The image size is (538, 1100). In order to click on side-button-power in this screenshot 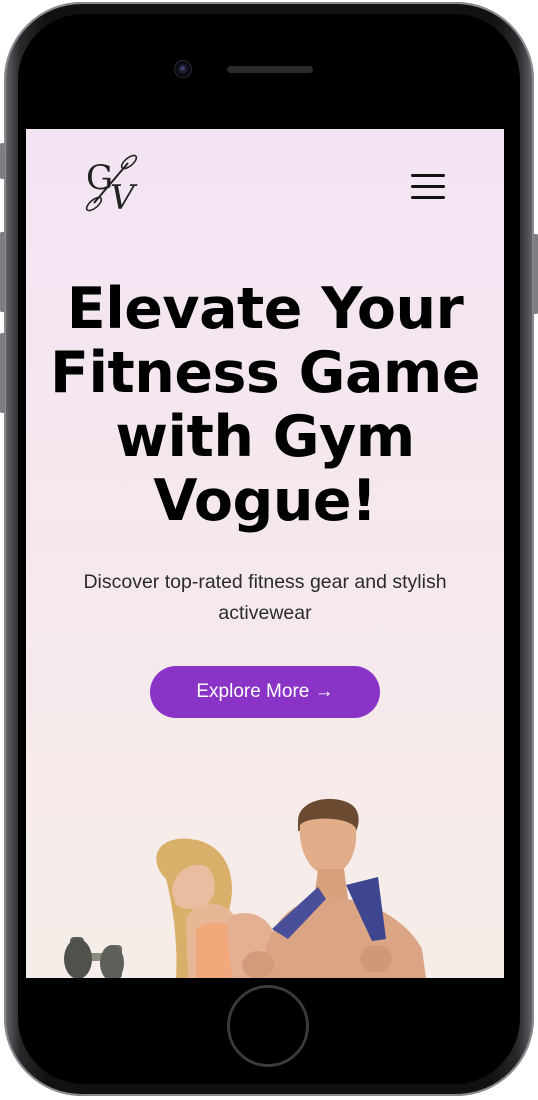, I will do `click(535, 274)`.